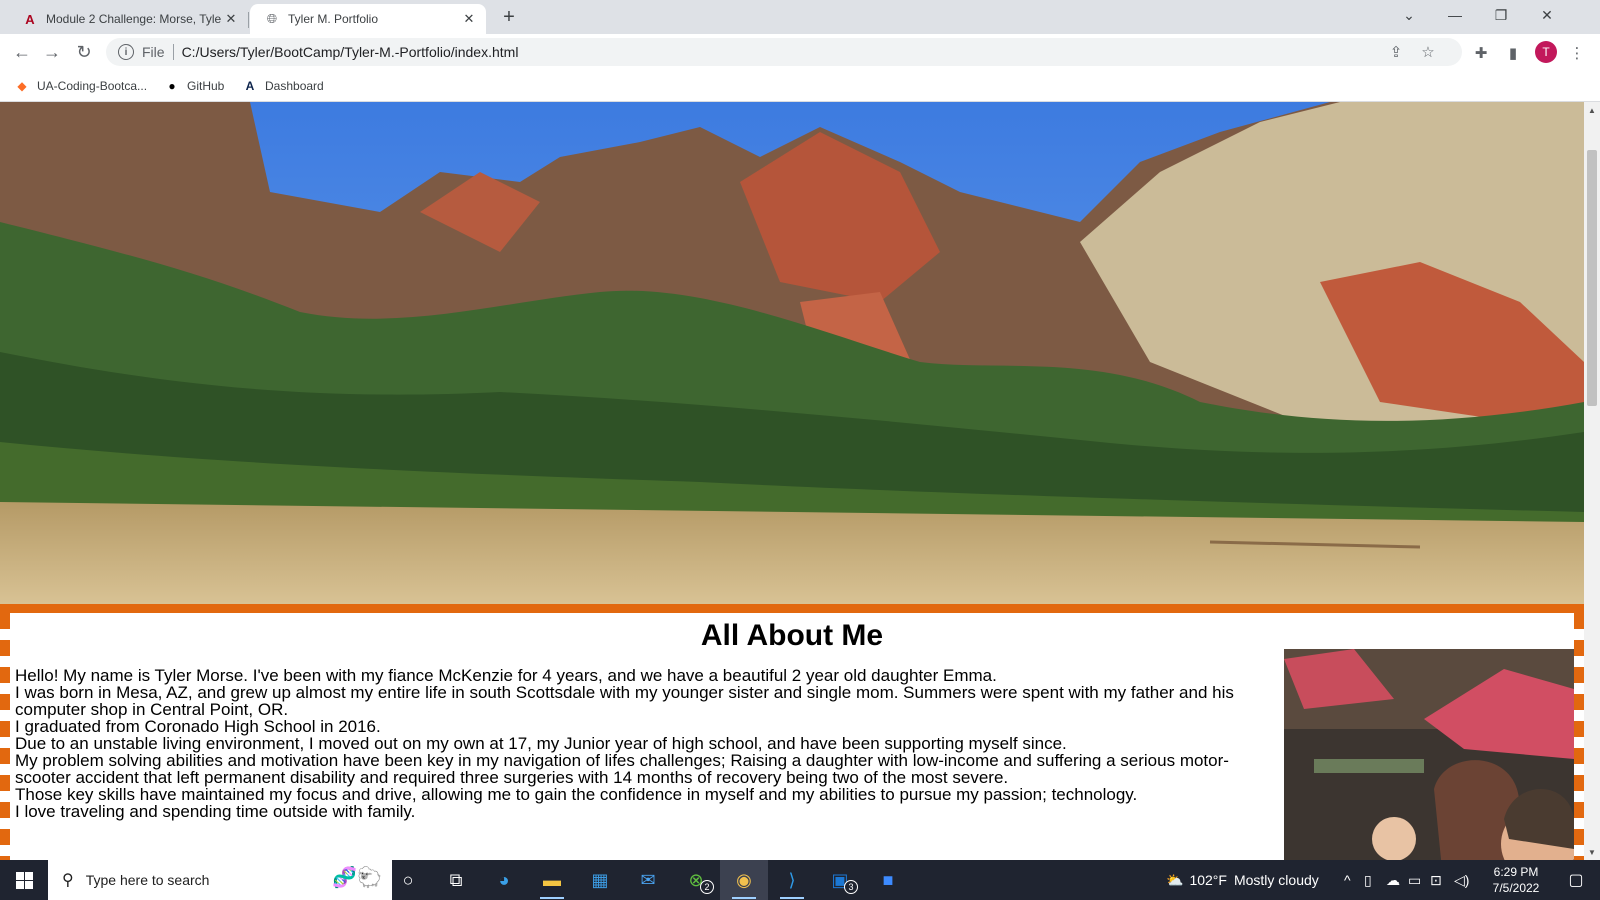  I want to click on file-explorer-icon: ▬, so click(552, 880).